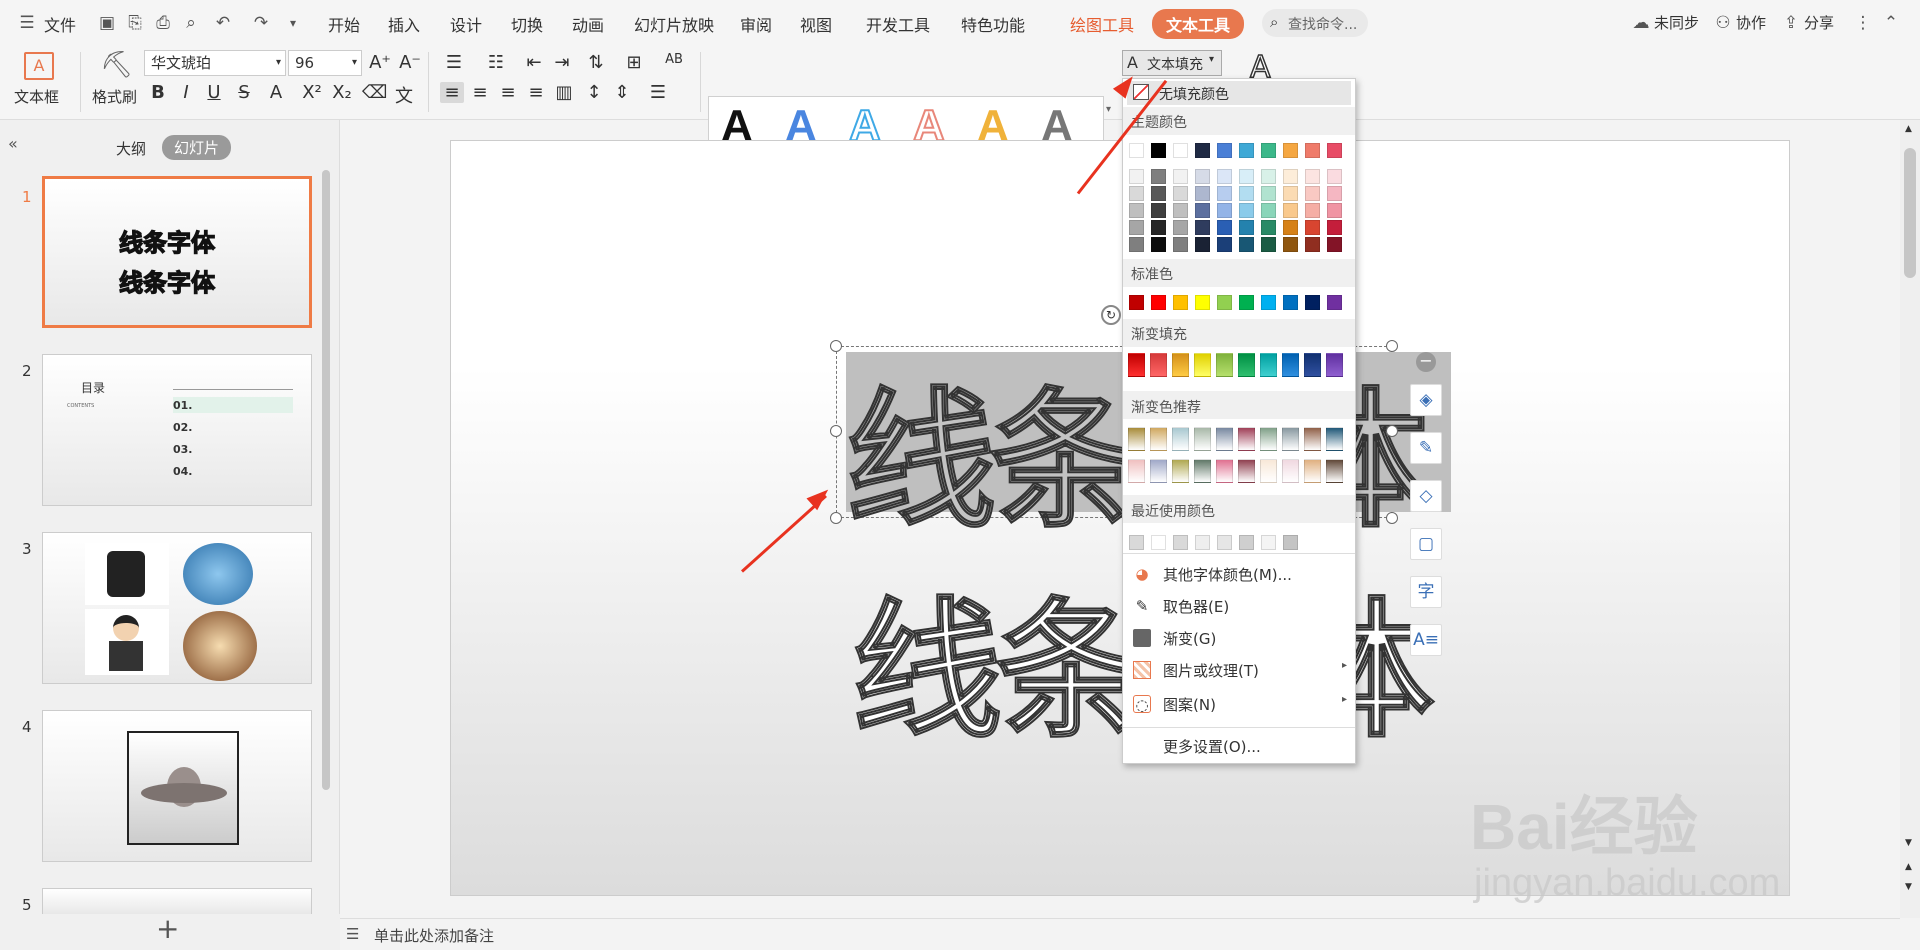 This screenshot has height=950, width=1920. I want to click on scroll-up-icon: ▲, so click(1908, 129).